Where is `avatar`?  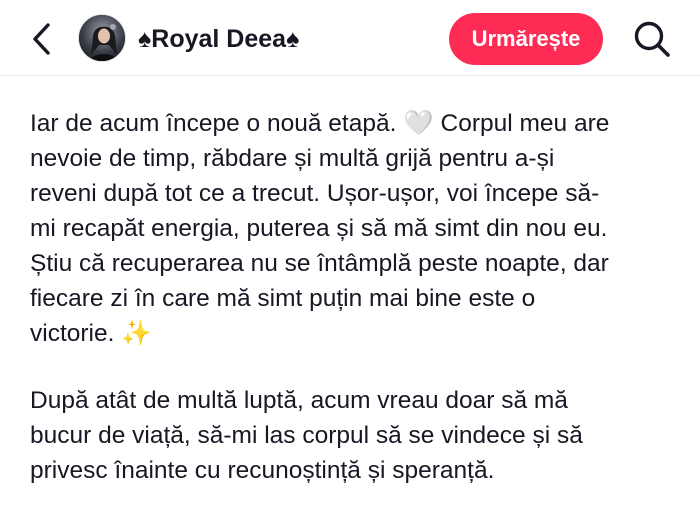
avatar is located at coordinates (102, 38).